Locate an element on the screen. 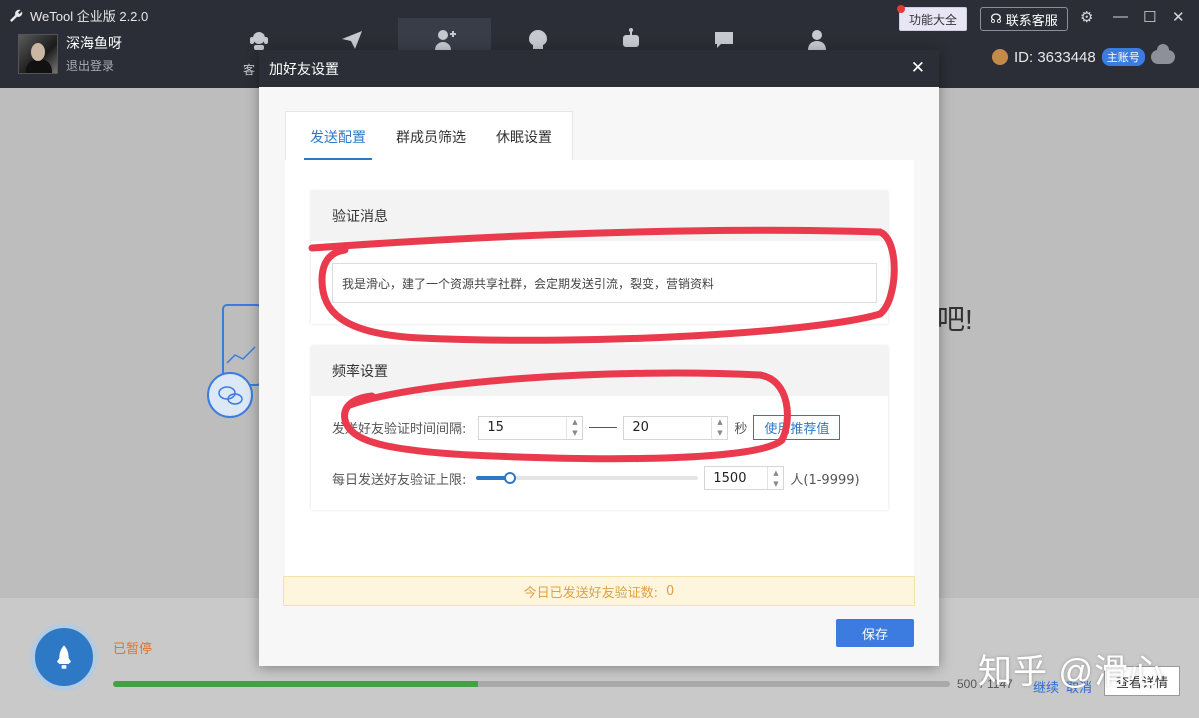 This screenshot has width=1199, height=718. headset-icon: ☊ is located at coordinates (996, 18).